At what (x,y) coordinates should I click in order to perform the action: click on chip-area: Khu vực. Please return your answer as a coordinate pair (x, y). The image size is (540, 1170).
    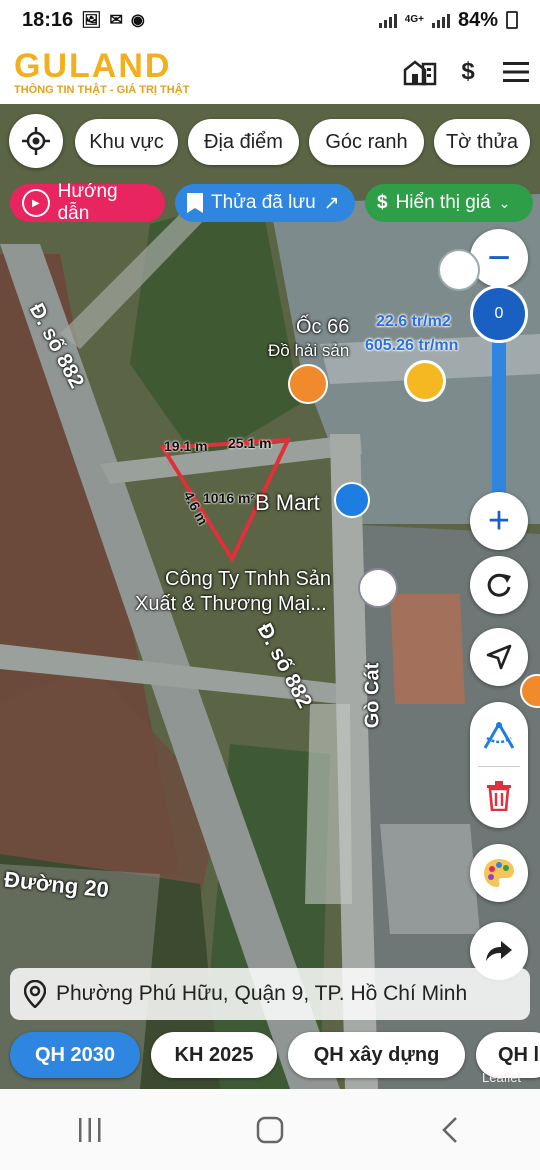
    Looking at the image, I should click on (126, 142).